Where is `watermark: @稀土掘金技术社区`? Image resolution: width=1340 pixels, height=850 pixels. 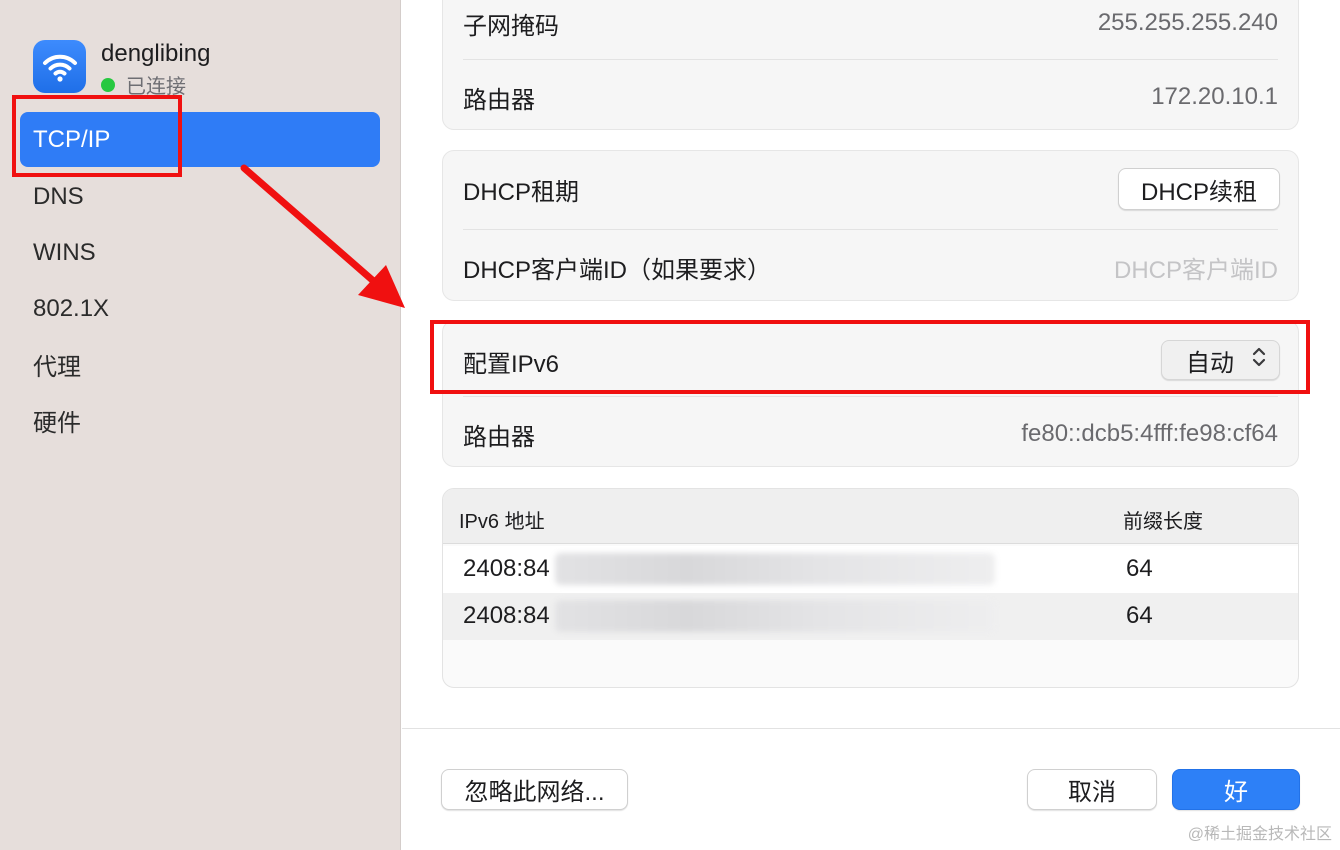 watermark: @稀土掘金技术社区 is located at coordinates (1259, 834).